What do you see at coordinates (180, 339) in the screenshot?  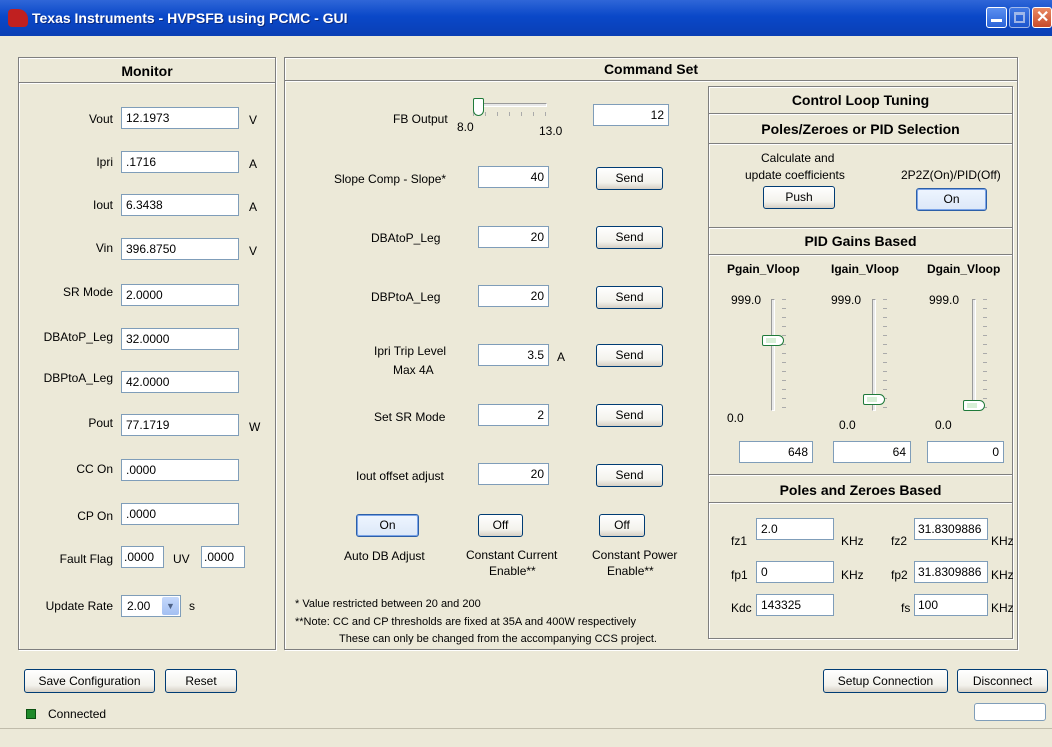 I see `monitor-dbatop-field: 32.0000` at bounding box center [180, 339].